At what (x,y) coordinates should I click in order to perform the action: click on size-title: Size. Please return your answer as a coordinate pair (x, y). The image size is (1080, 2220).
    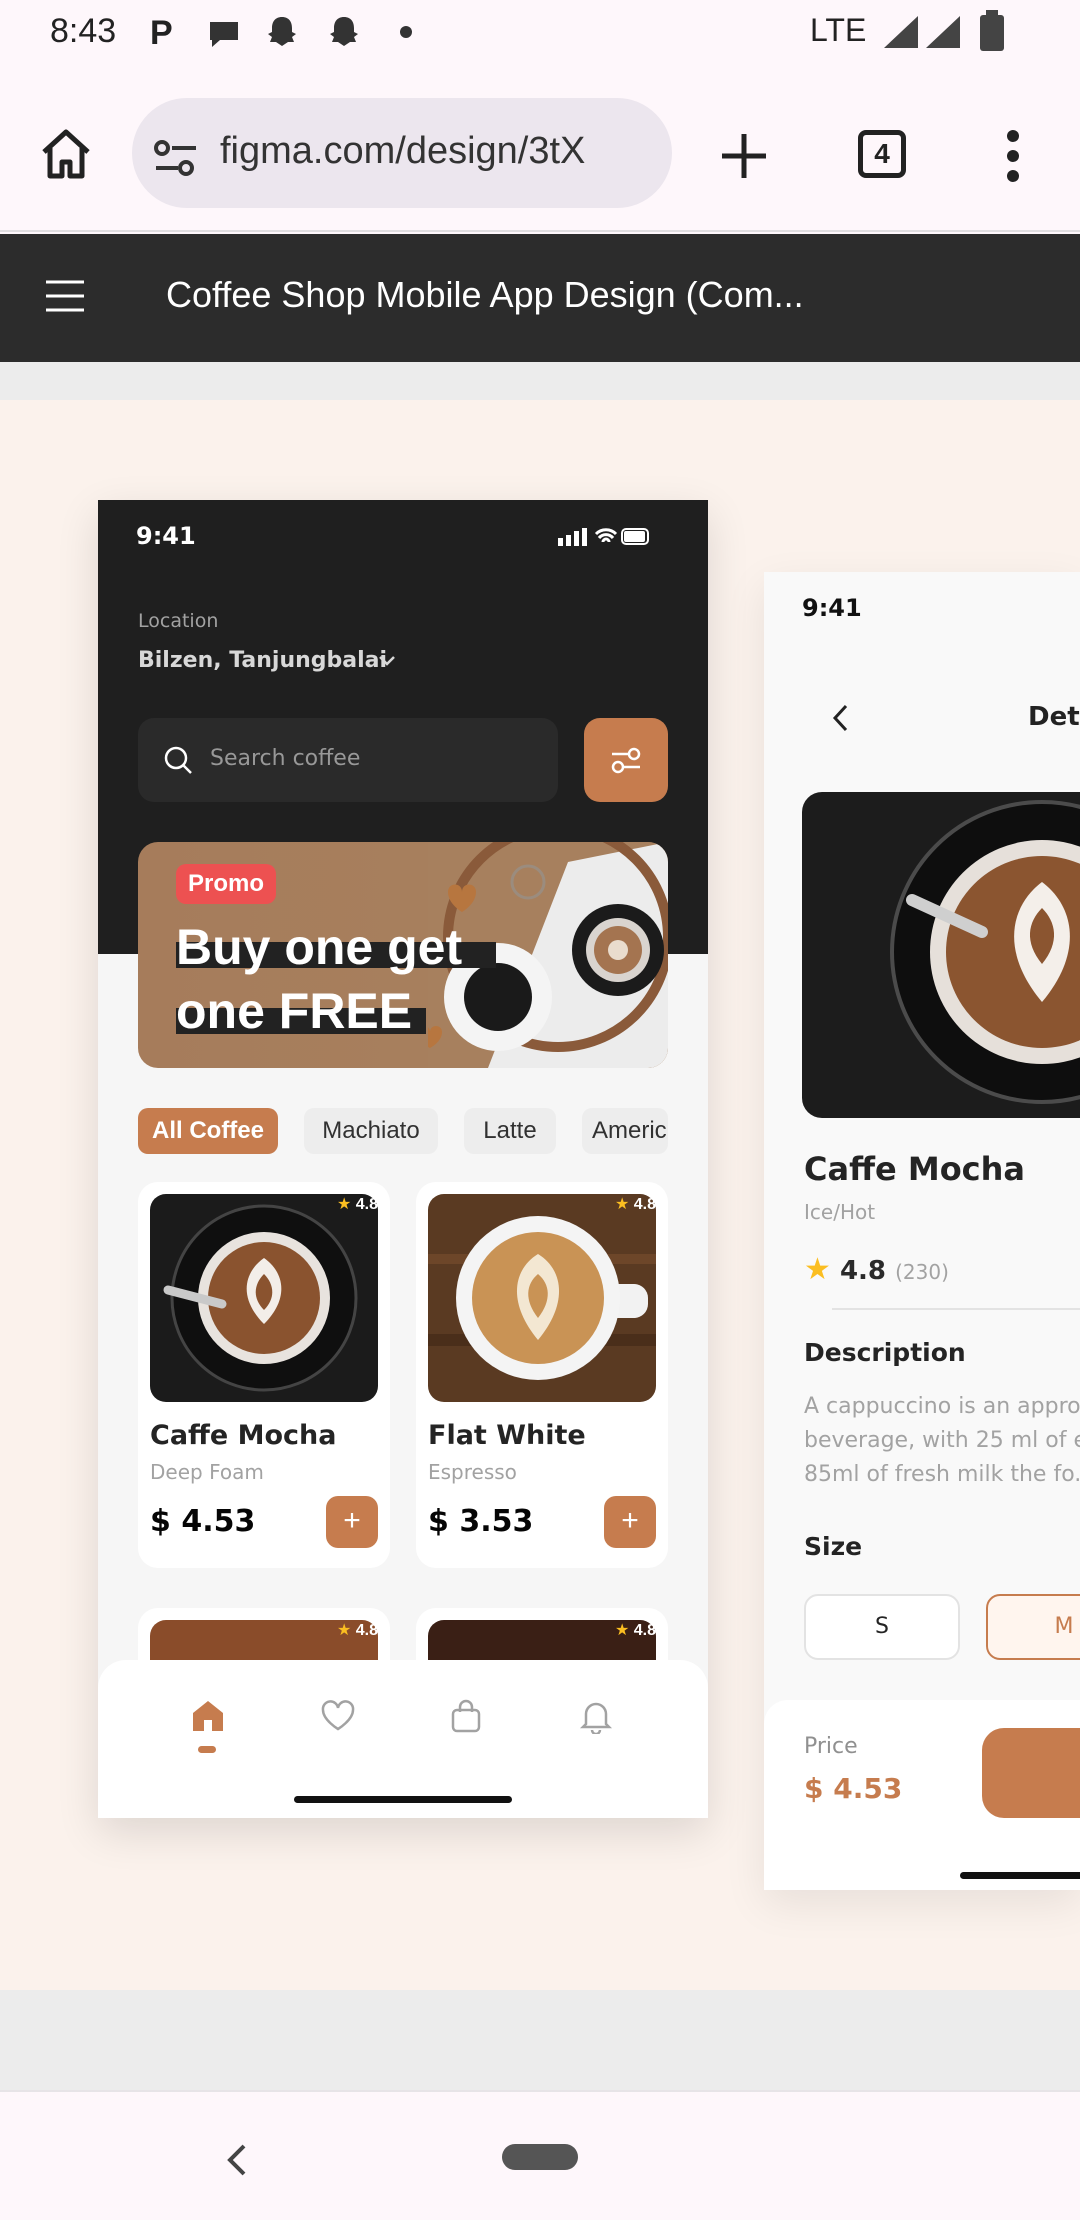
    Looking at the image, I should click on (833, 1546).